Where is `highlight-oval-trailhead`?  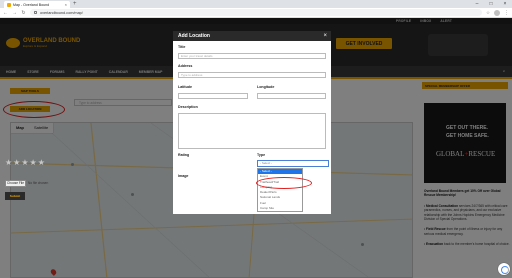 highlight-oval-trailhead is located at coordinates (284, 183).